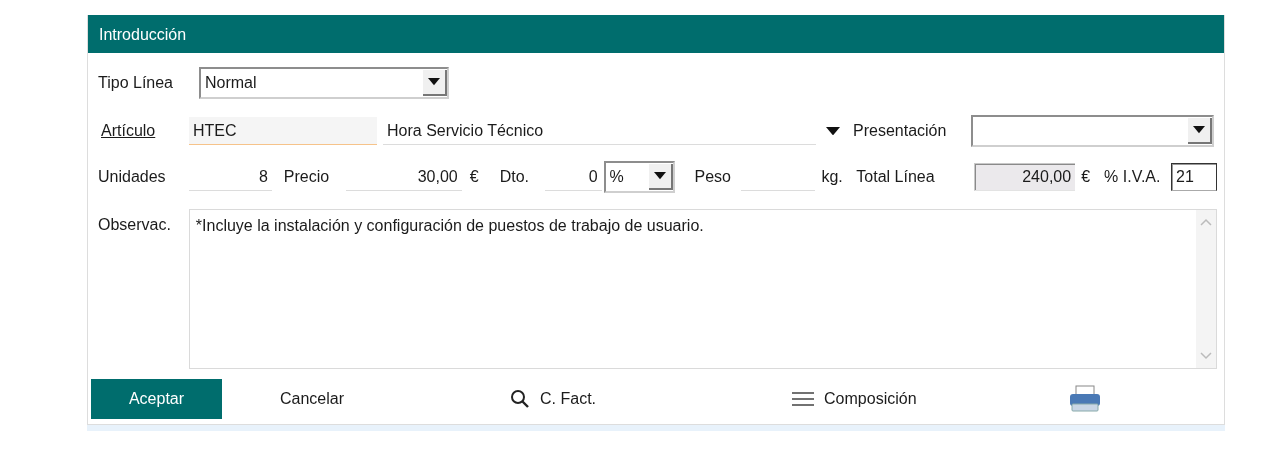 The width and height of the screenshot is (1280, 451). What do you see at coordinates (1133, 177) in the screenshot?
I see `field-label: % I.V.A.` at bounding box center [1133, 177].